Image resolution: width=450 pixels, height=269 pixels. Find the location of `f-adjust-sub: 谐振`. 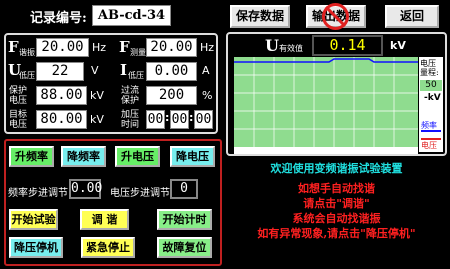

f-adjust-sub: 谐振 is located at coordinates (27, 52).